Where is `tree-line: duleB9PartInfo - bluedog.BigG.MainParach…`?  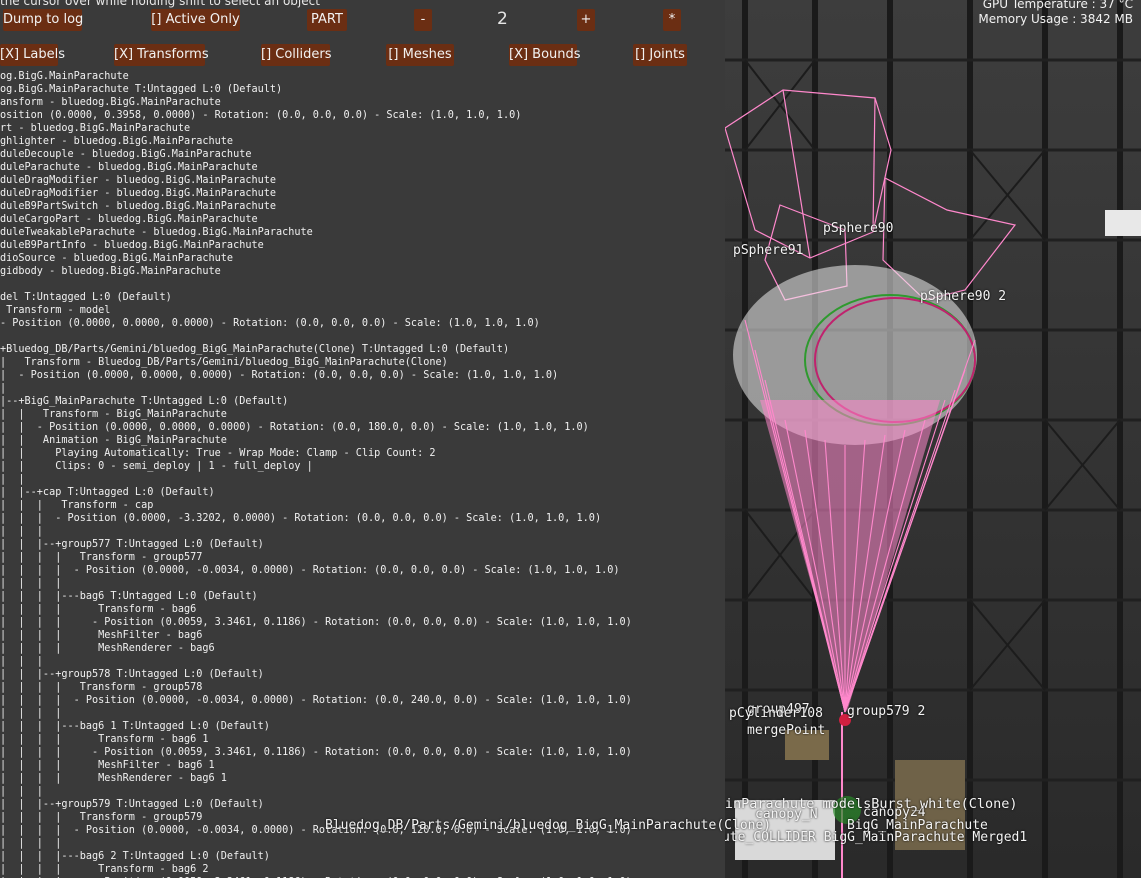 tree-line: duleB9PartInfo - bluedog.BigG.MainParach… is located at coordinates (132, 245).